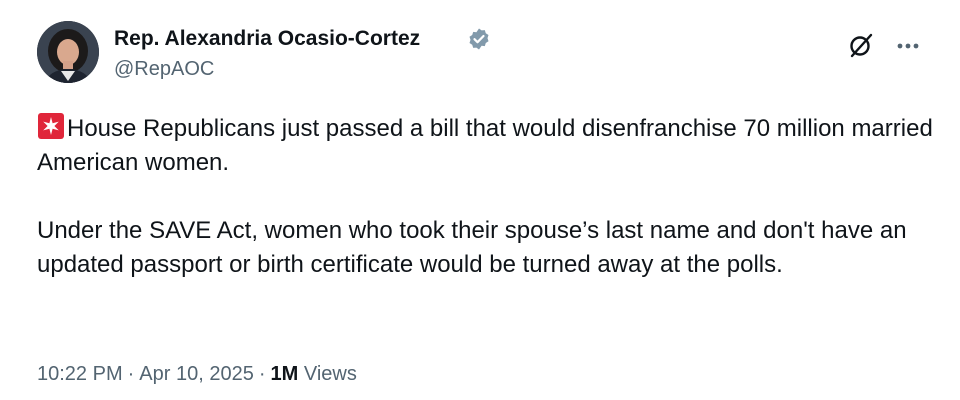 This screenshot has width=960, height=400. I want to click on views-label: Views, so click(330, 374).